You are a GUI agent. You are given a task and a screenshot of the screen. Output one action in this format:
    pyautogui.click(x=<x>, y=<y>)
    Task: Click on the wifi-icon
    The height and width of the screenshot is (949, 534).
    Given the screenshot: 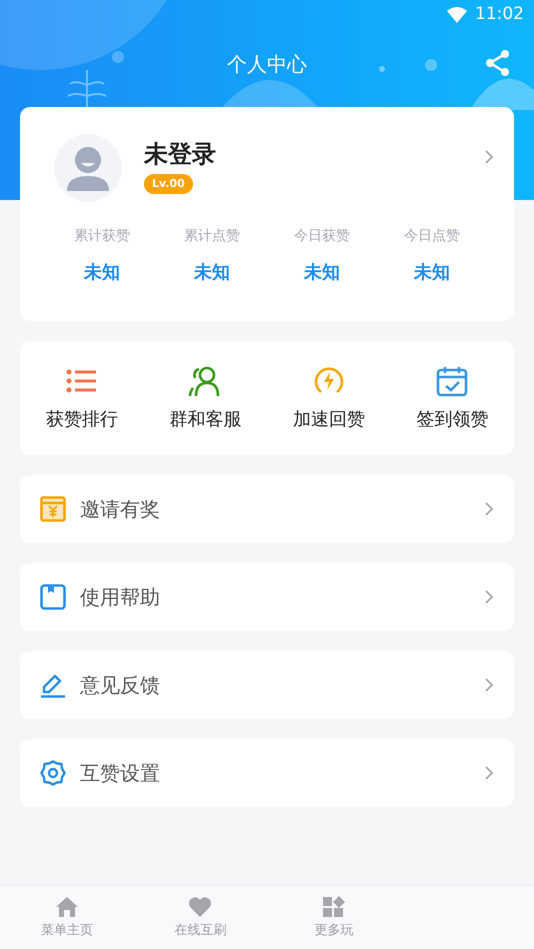 What is the action you would take?
    pyautogui.click(x=457, y=15)
    